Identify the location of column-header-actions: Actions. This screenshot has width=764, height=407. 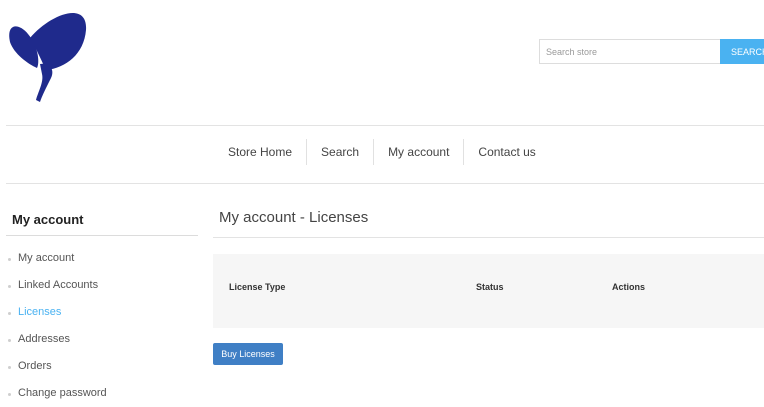
(629, 287).